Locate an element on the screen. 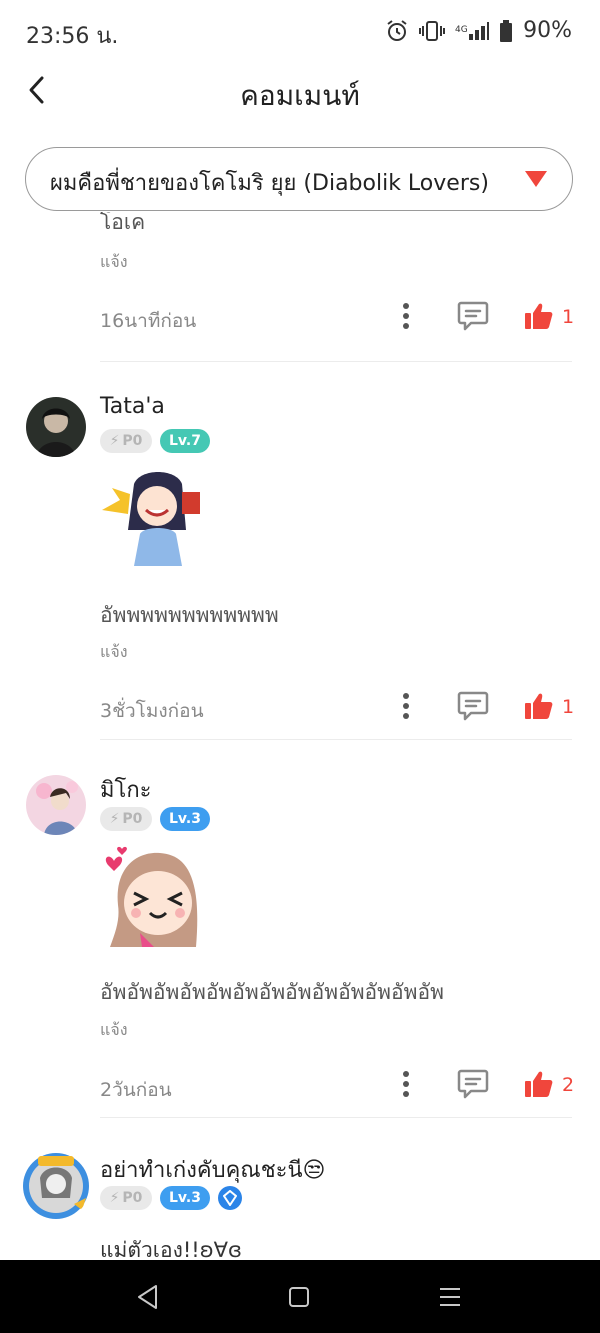 The height and width of the screenshot is (1333, 600). comment-text: แม่ตัวเอง!!ʚ∀ɞ is located at coordinates (171, 1249).